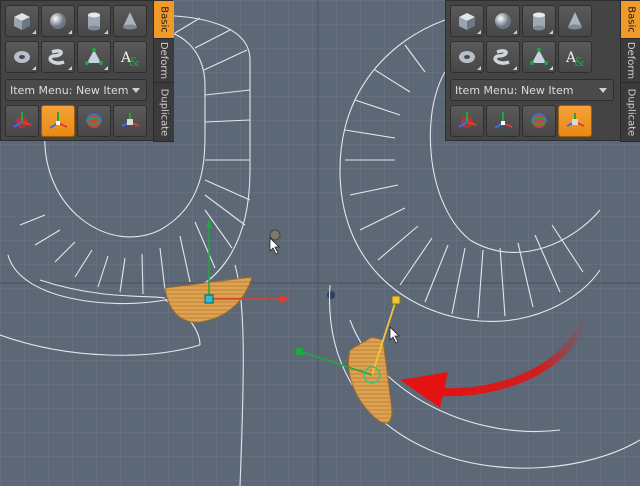 This screenshot has height=486, width=640. What do you see at coordinates (275, 235) in the screenshot?
I see `pivot-handle` at bounding box center [275, 235].